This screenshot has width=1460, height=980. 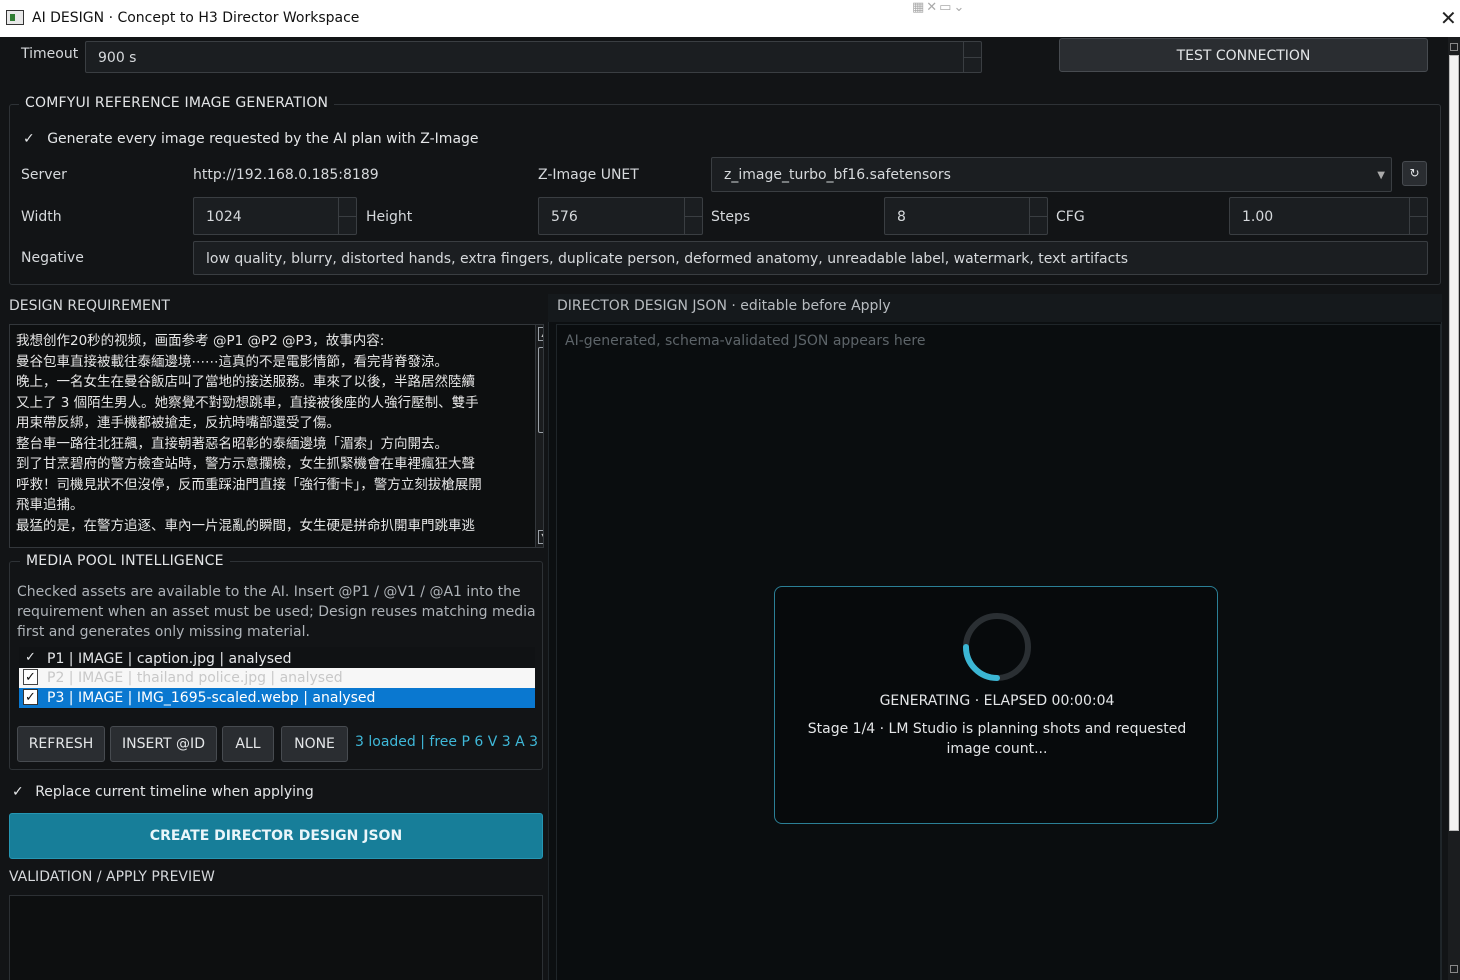 What do you see at coordinates (314, 744) in the screenshot?
I see `select-none-button: NONE` at bounding box center [314, 744].